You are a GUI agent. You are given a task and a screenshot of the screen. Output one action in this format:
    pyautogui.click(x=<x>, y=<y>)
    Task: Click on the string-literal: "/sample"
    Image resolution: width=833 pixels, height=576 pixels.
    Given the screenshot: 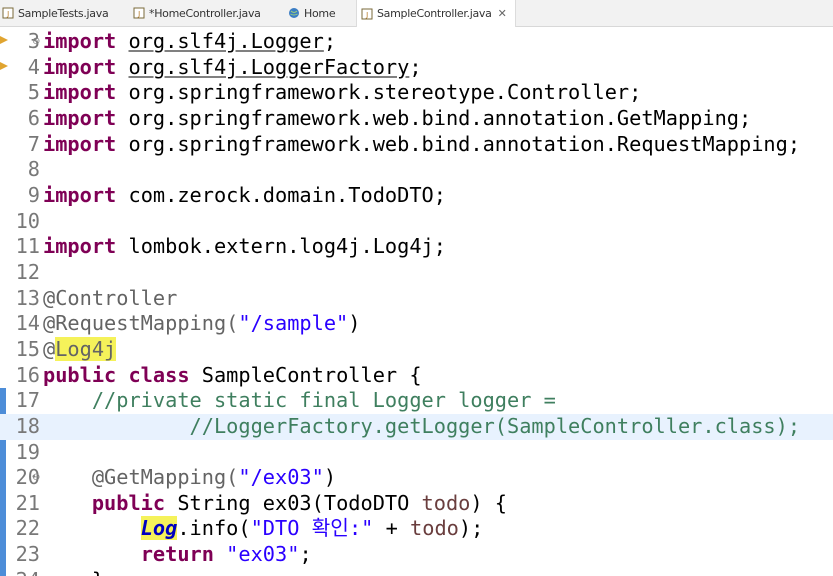 What is the action you would take?
    pyautogui.click(x=293, y=323)
    